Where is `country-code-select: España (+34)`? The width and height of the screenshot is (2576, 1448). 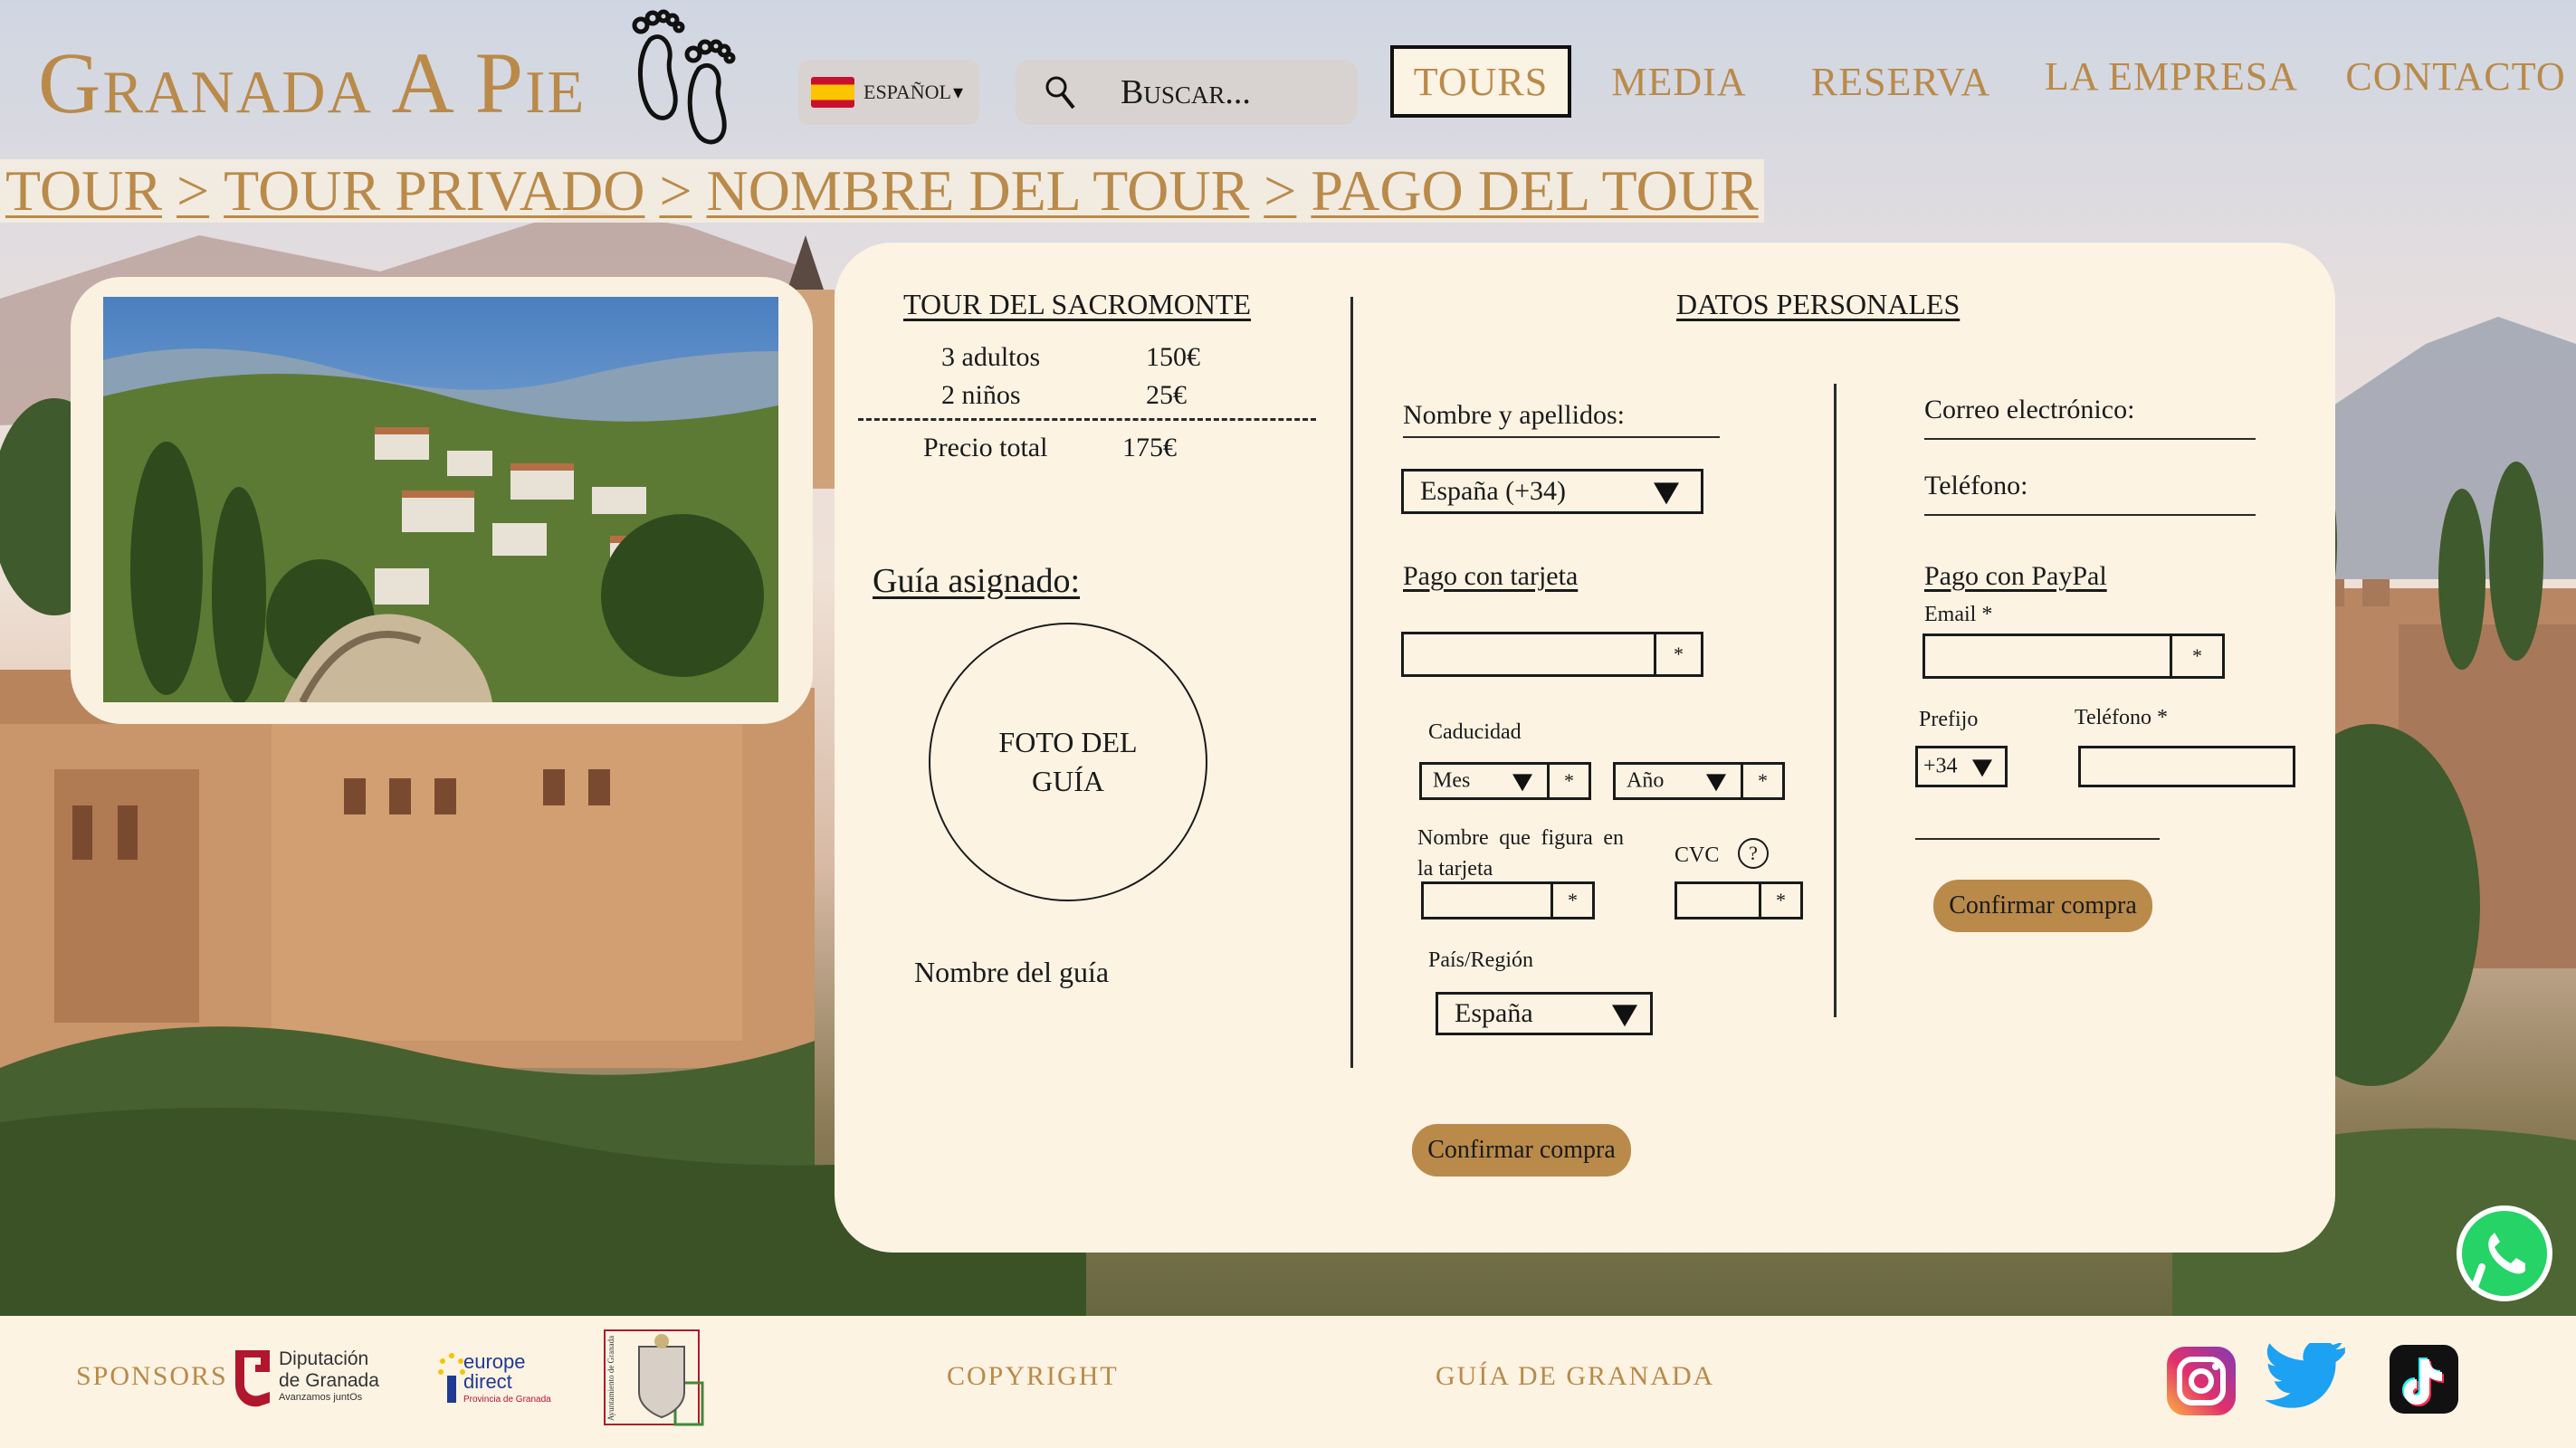 country-code-select: España (+34) is located at coordinates (1552, 492).